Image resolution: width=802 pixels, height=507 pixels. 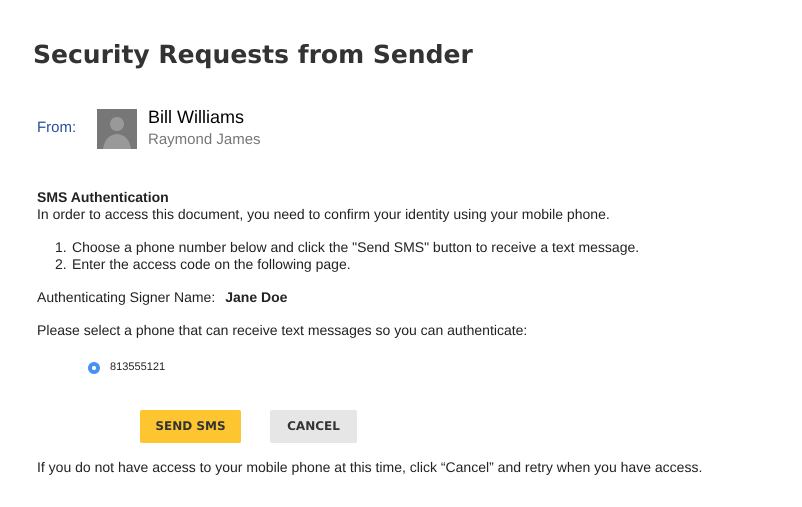 What do you see at coordinates (61, 264) in the screenshot?
I see `step-number: 2.` at bounding box center [61, 264].